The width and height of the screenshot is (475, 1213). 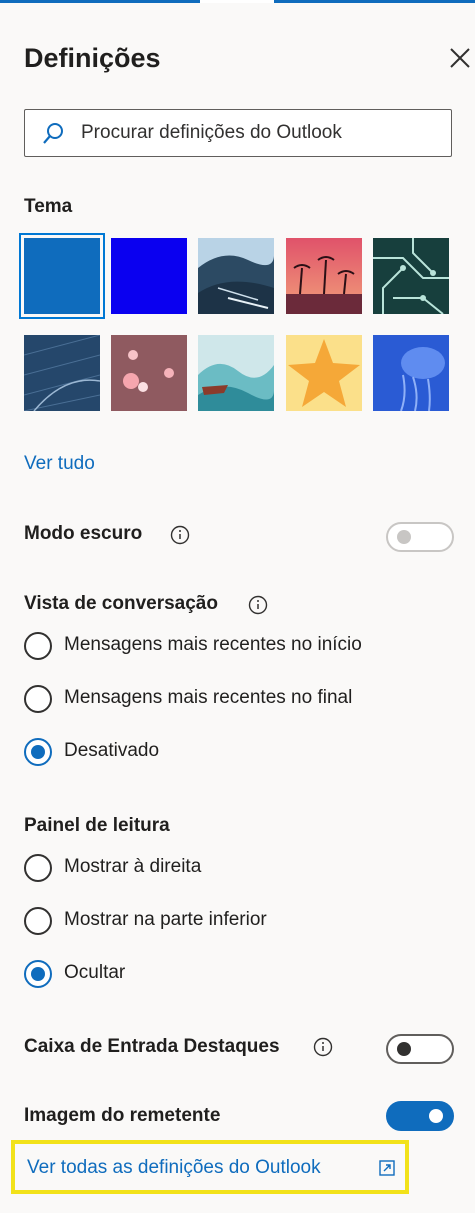 What do you see at coordinates (83, 533) in the screenshot?
I see `dark-mode-label: Modo escuro` at bounding box center [83, 533].